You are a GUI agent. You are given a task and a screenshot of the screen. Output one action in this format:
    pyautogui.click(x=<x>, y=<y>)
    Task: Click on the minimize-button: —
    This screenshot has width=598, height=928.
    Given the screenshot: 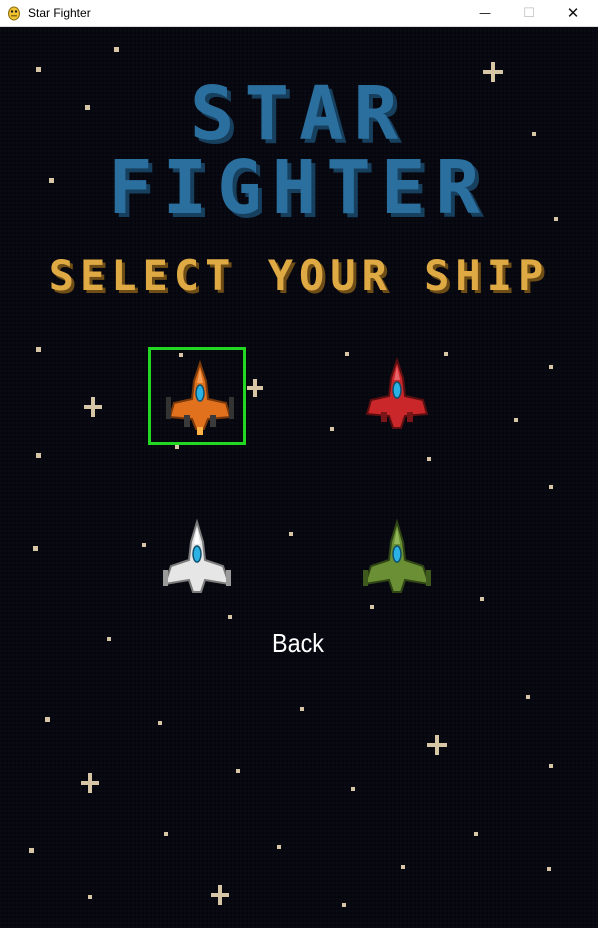 What is the action you would take?
    pyautogui.click(x=485, y=13)
    